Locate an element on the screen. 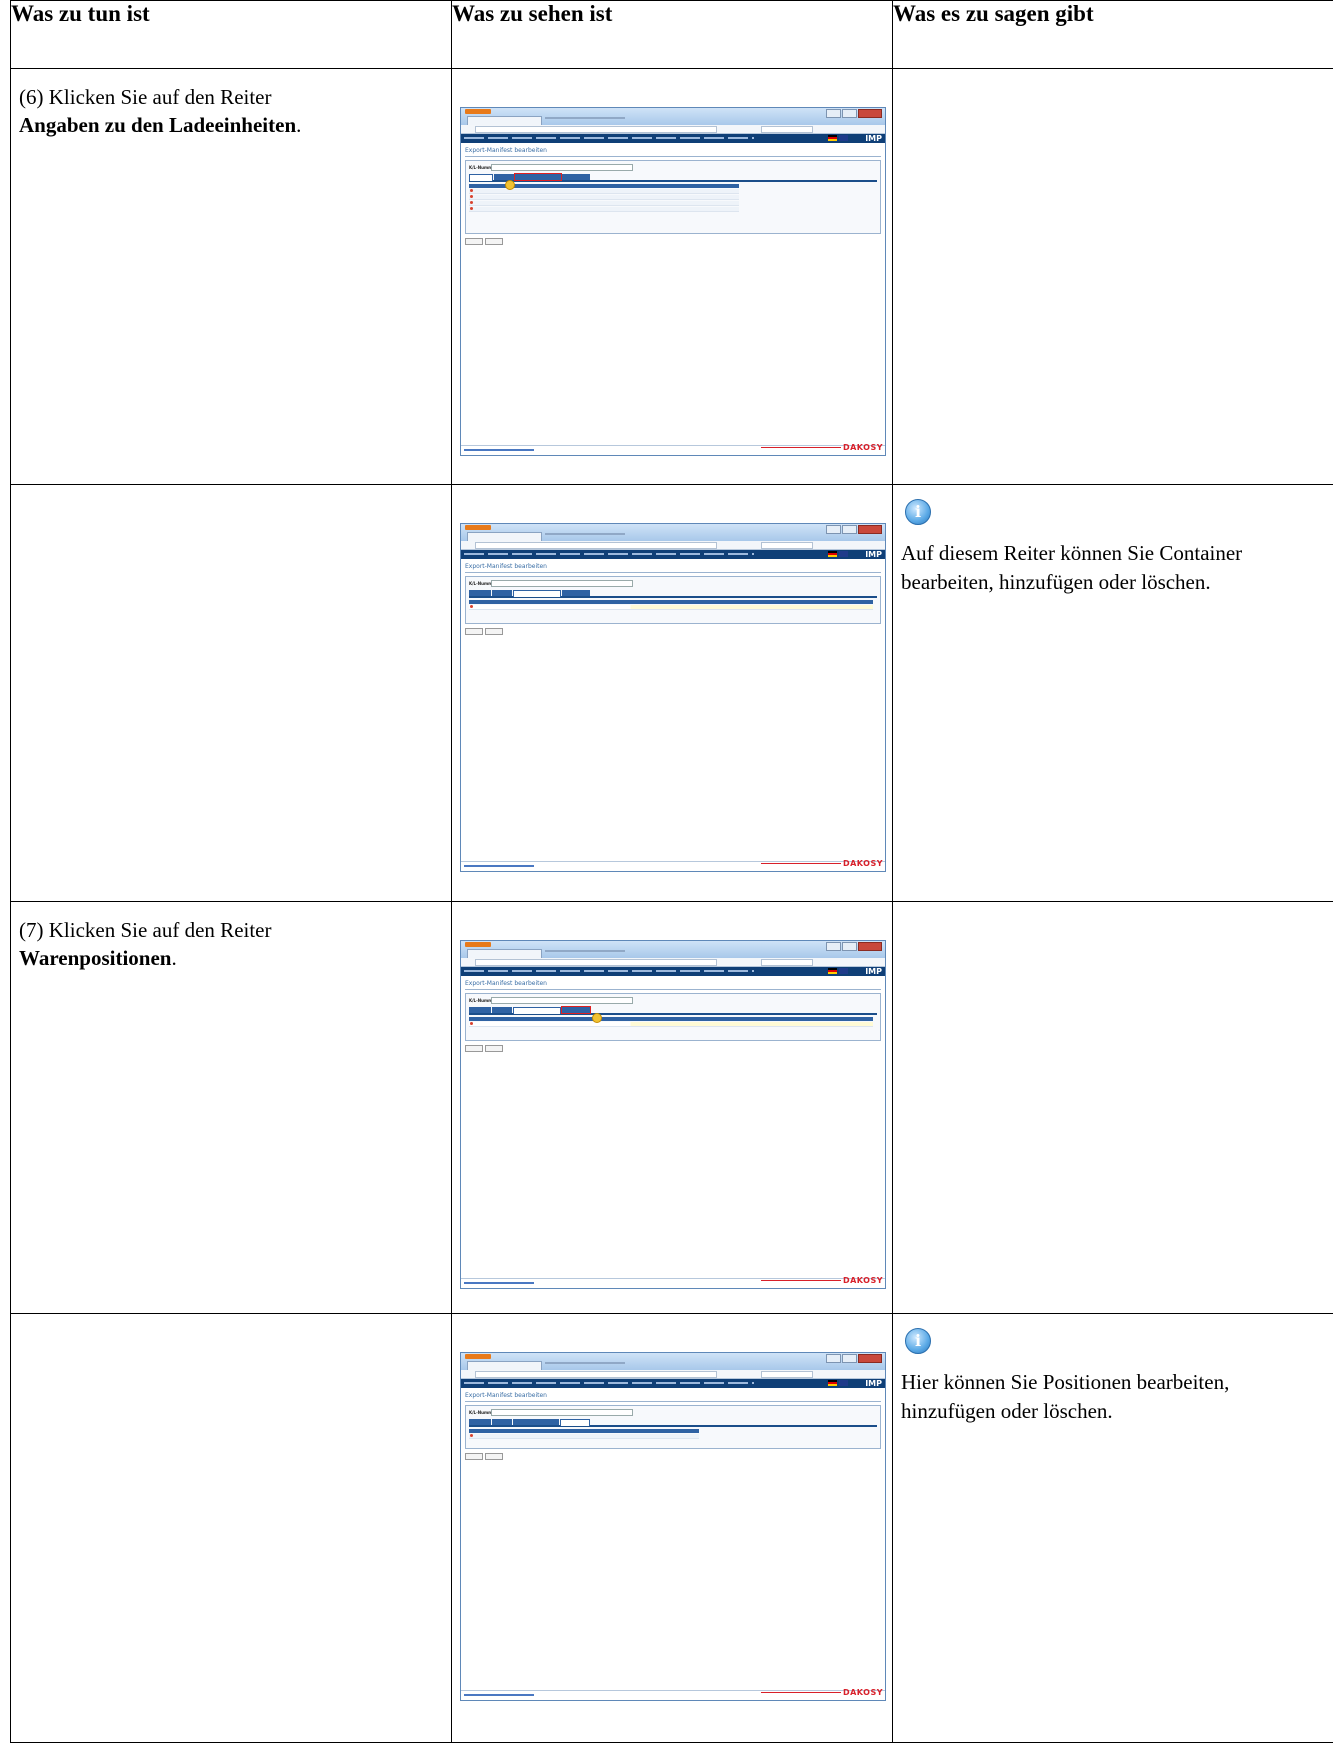 The height and width of the screenshot is (1743, 1333). header-was-zu-sehen-ist: Was zu sehen ist is located at coordinates (672, 35).